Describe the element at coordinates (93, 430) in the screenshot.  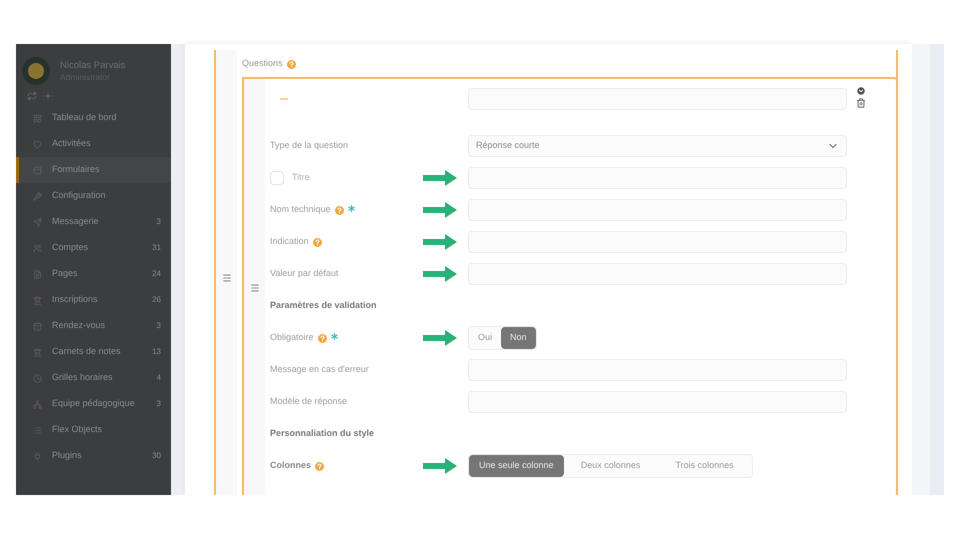
I see `sidebar-item: Flex Objects` at that location.